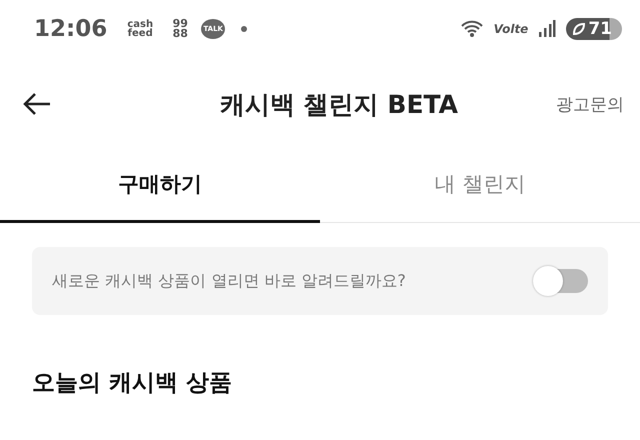 This screenshot has height=440, width=640. What do you see at coordinates (71, 29) in the screenshot?
I see `clock-time: 12:06` at bounding box center [71, 29].